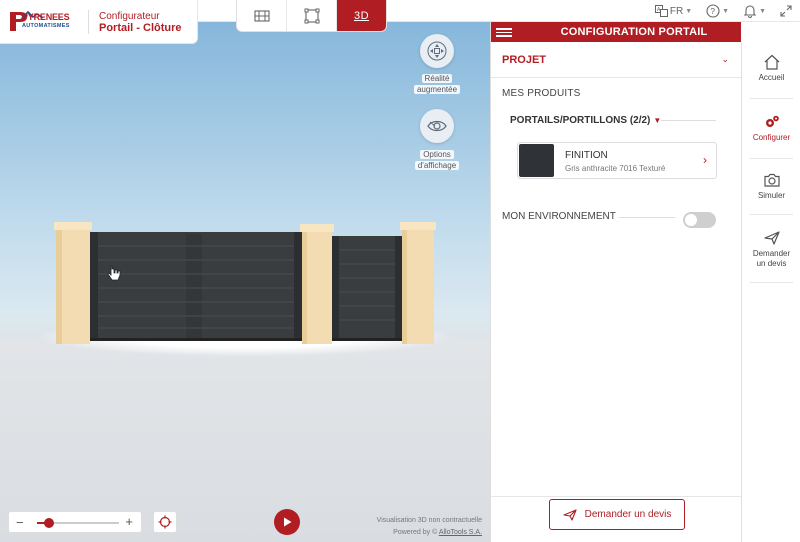 The width and height of the screenshot is (800, 542). I want to click on help-menu: ? ▼, so click(717, 11).